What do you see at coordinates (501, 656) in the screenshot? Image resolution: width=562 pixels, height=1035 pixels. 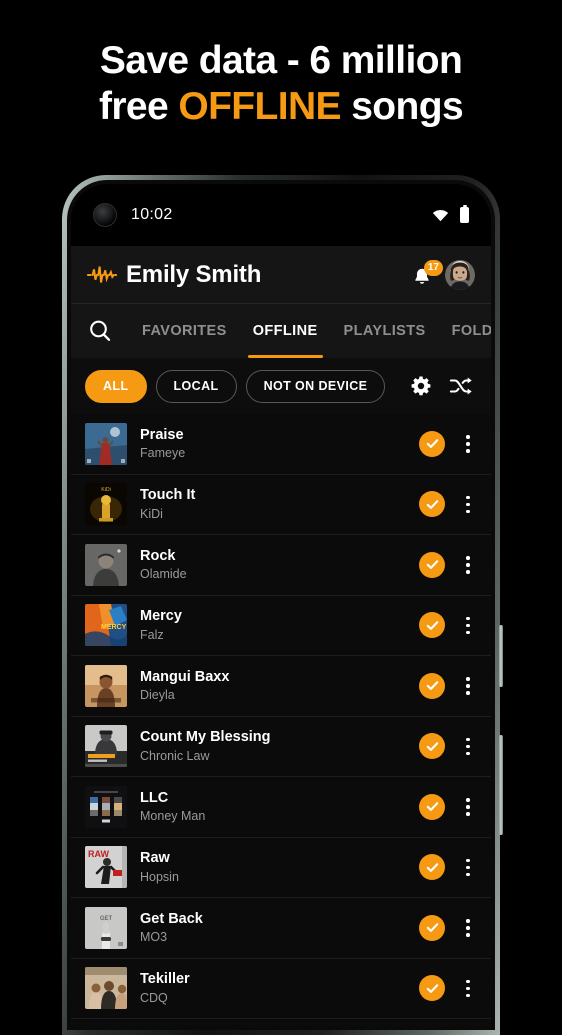 I see `phone-volume-button` at bounding box center [501, 656].